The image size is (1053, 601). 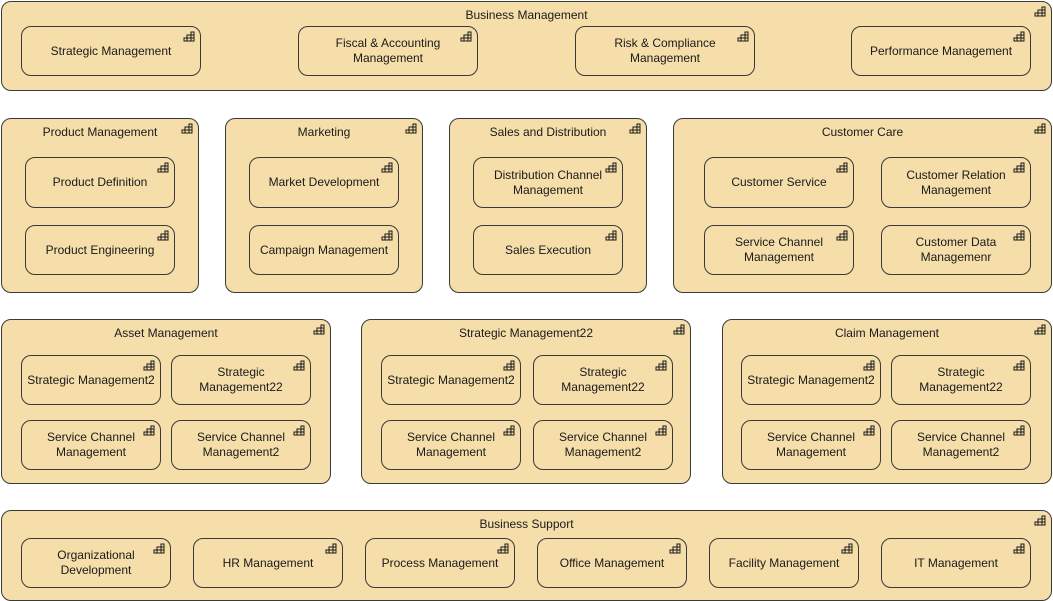 I want to click on capability-item-distribution-channel-management: Distribution Channel Management, so click(x=548, y=182).